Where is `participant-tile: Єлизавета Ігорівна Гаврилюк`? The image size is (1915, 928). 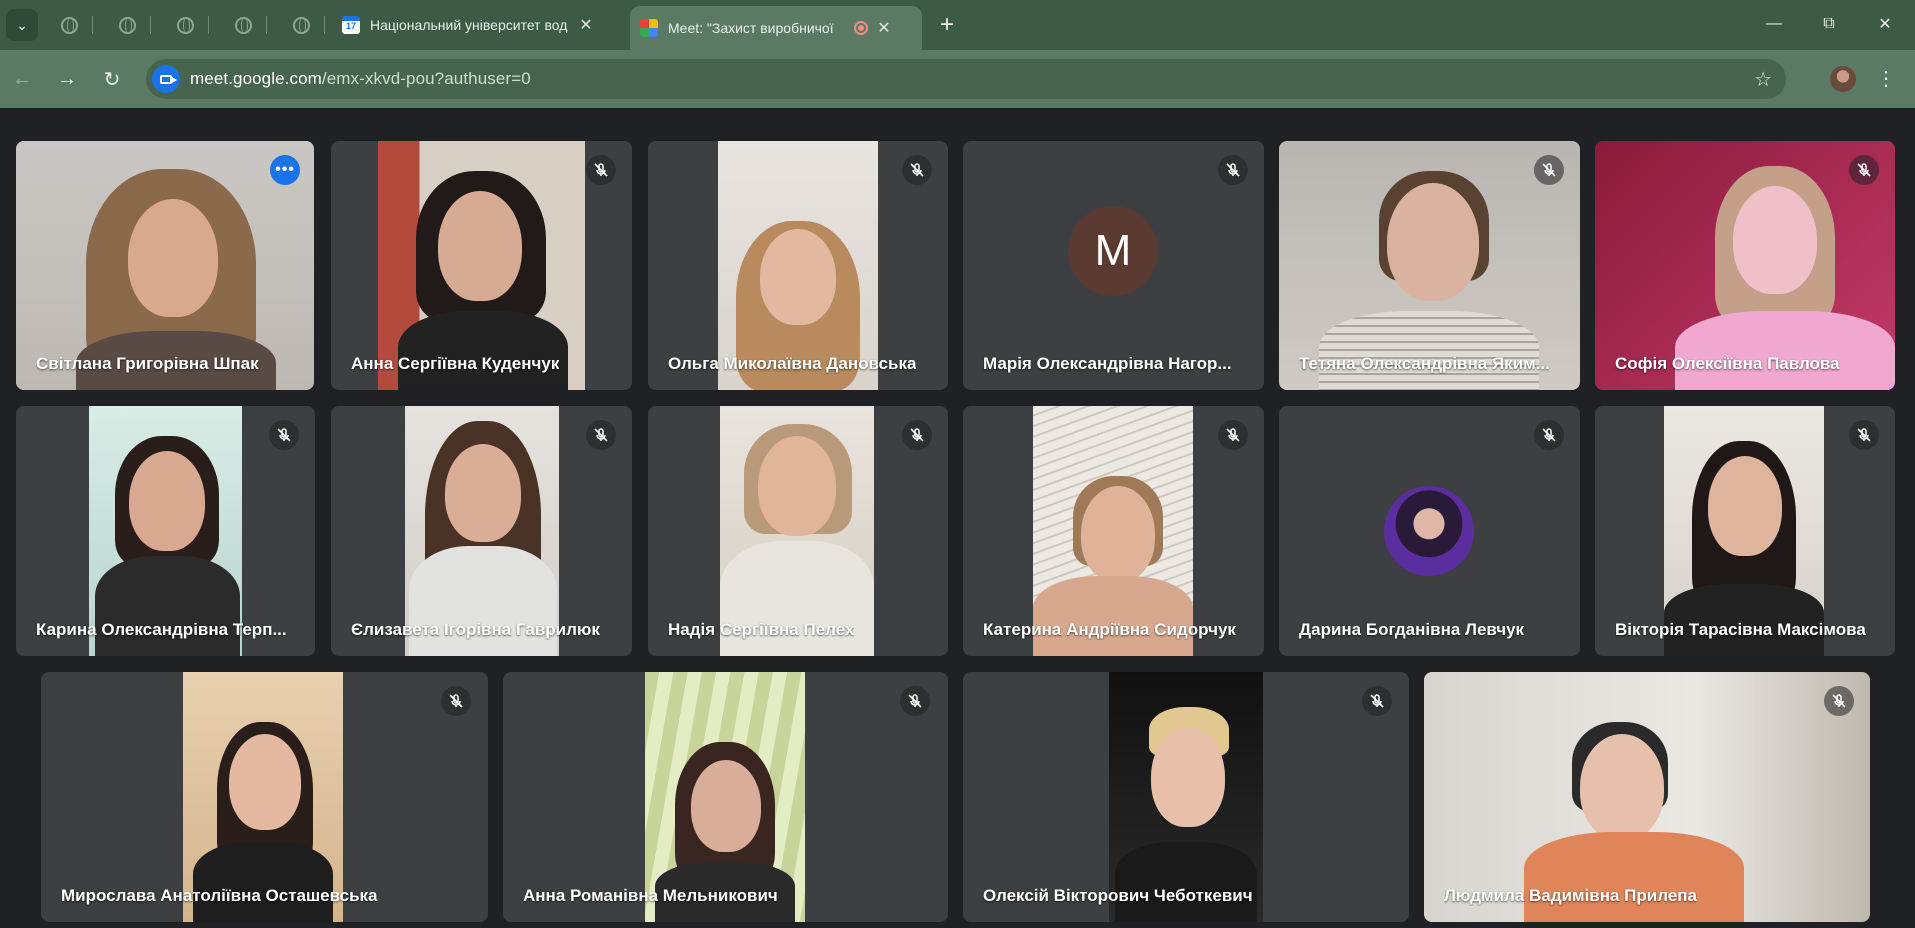 participant-tile: Єлизавета Ігорівна Гаврилюк is located at coordinates (481, 531).